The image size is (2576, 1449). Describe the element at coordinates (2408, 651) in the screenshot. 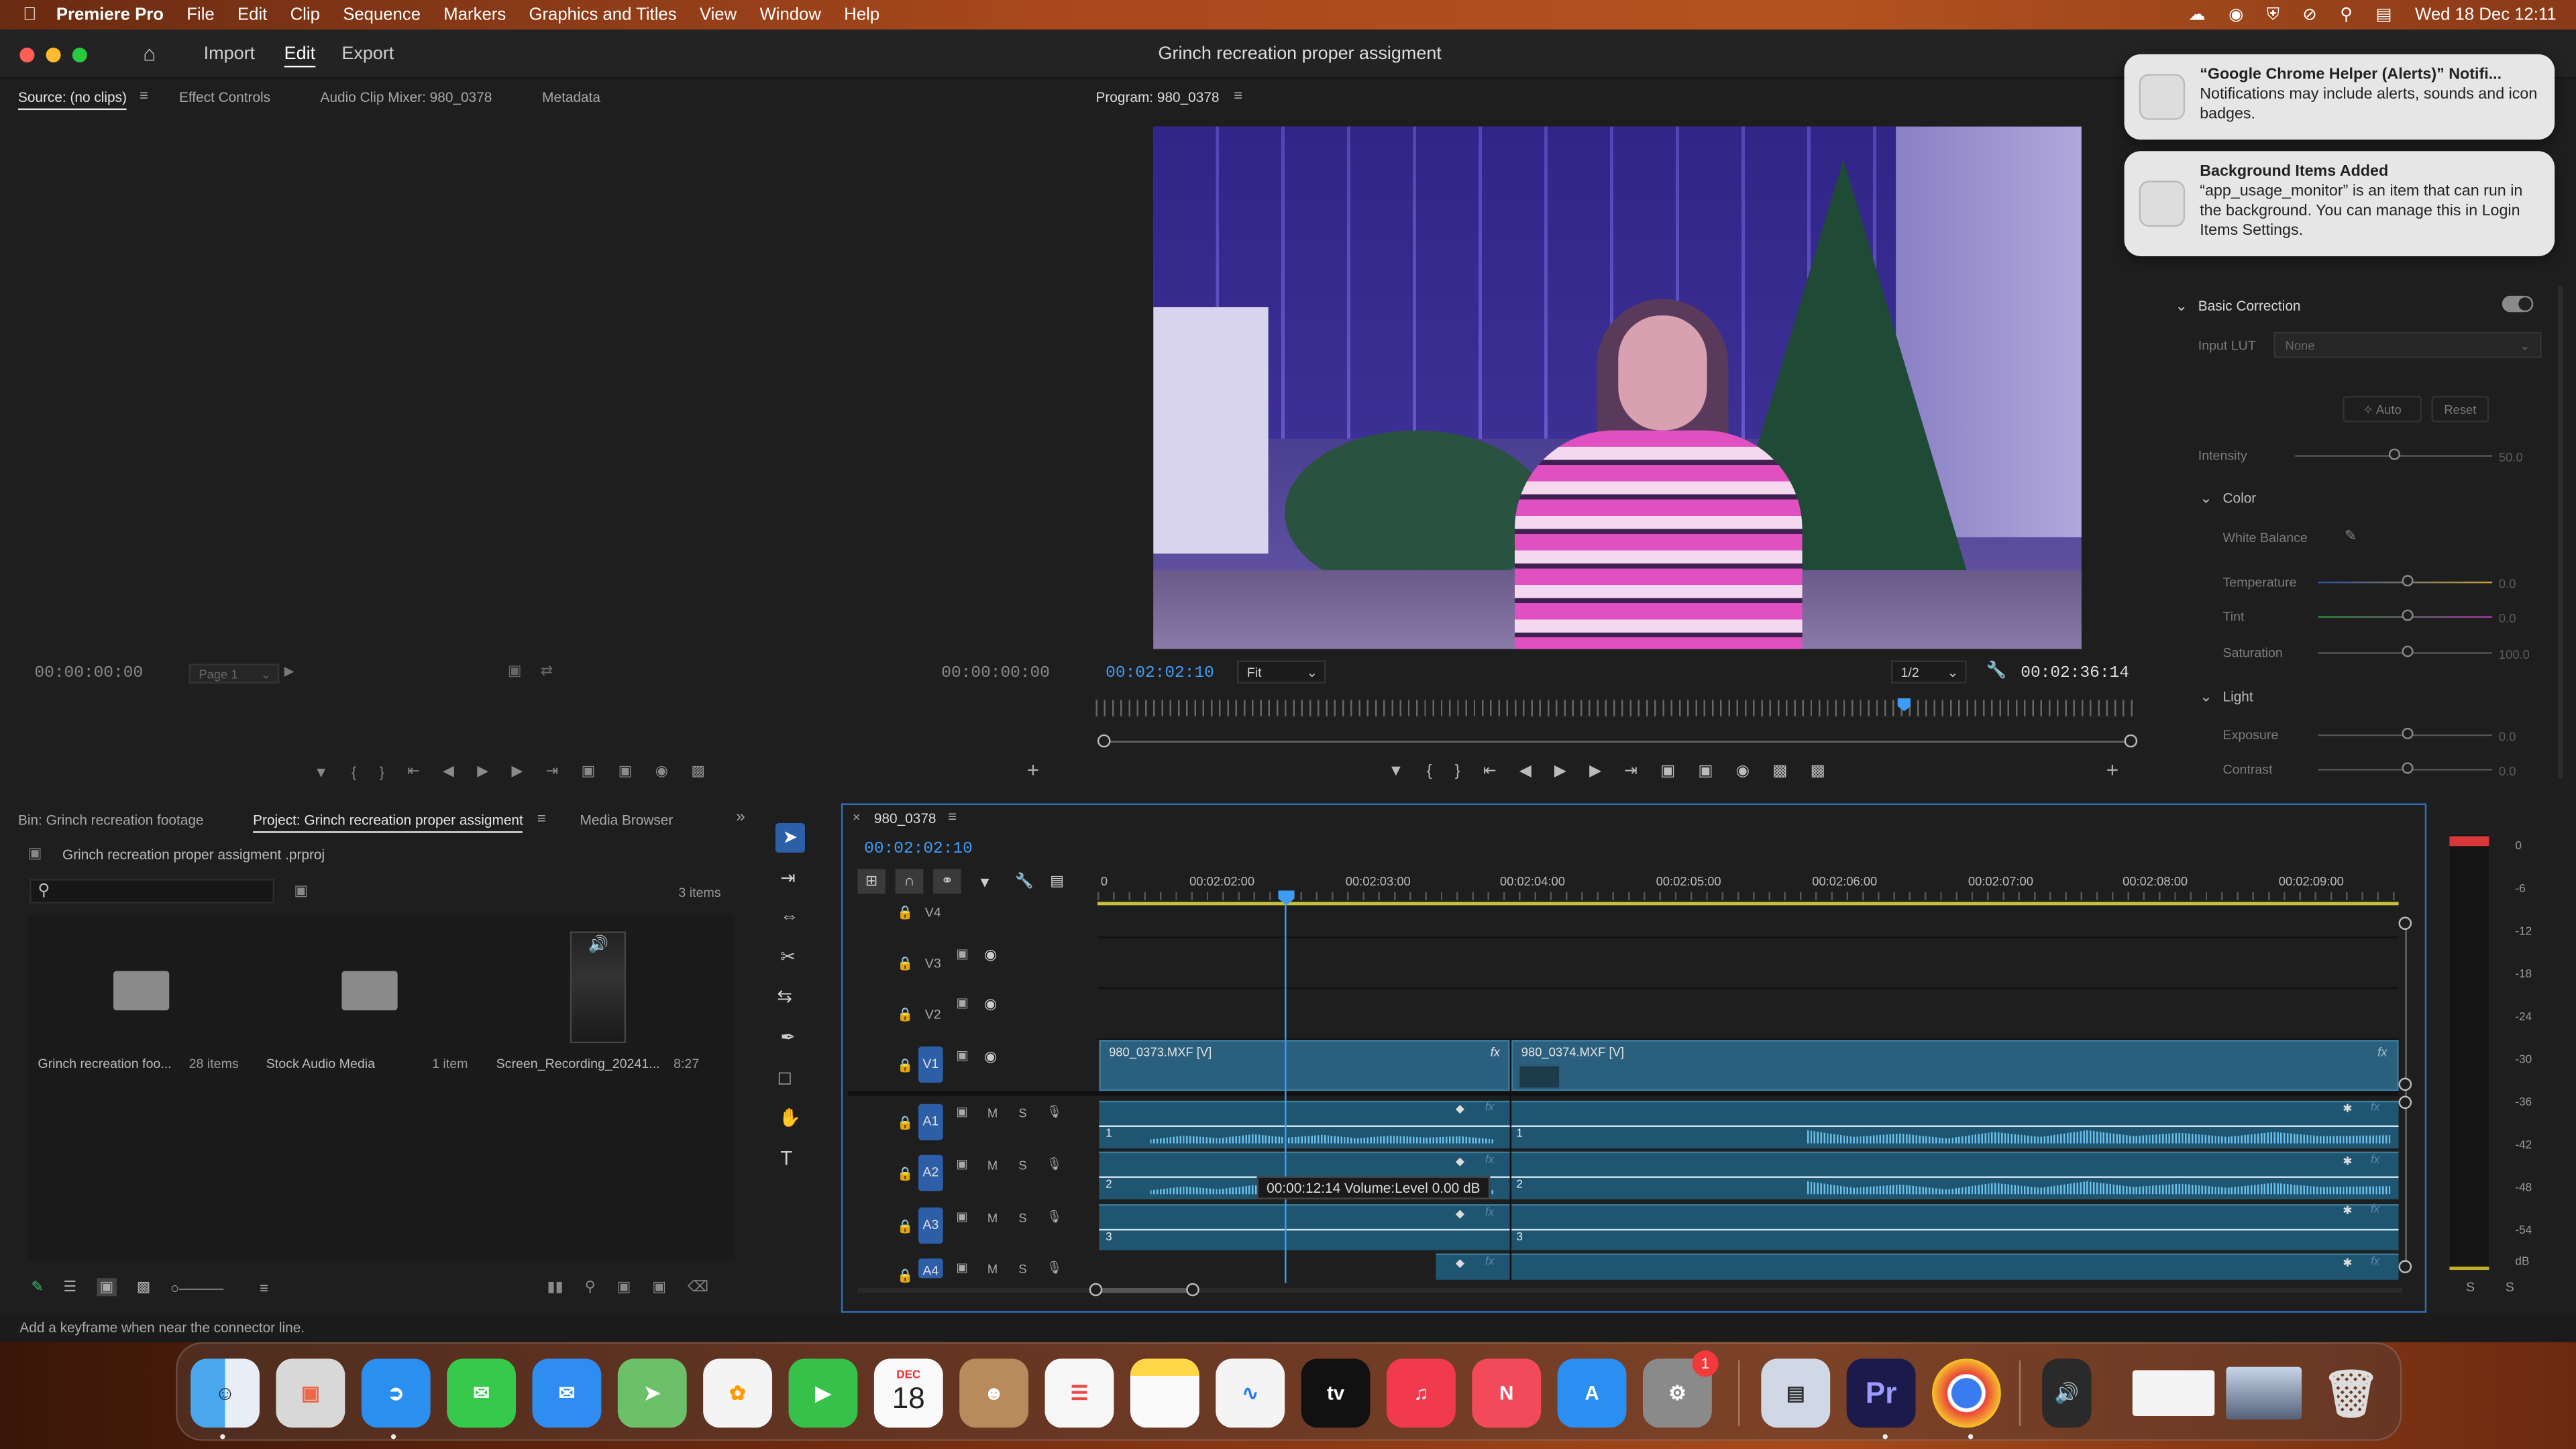

I see `saturation-slider-knob` at that location.